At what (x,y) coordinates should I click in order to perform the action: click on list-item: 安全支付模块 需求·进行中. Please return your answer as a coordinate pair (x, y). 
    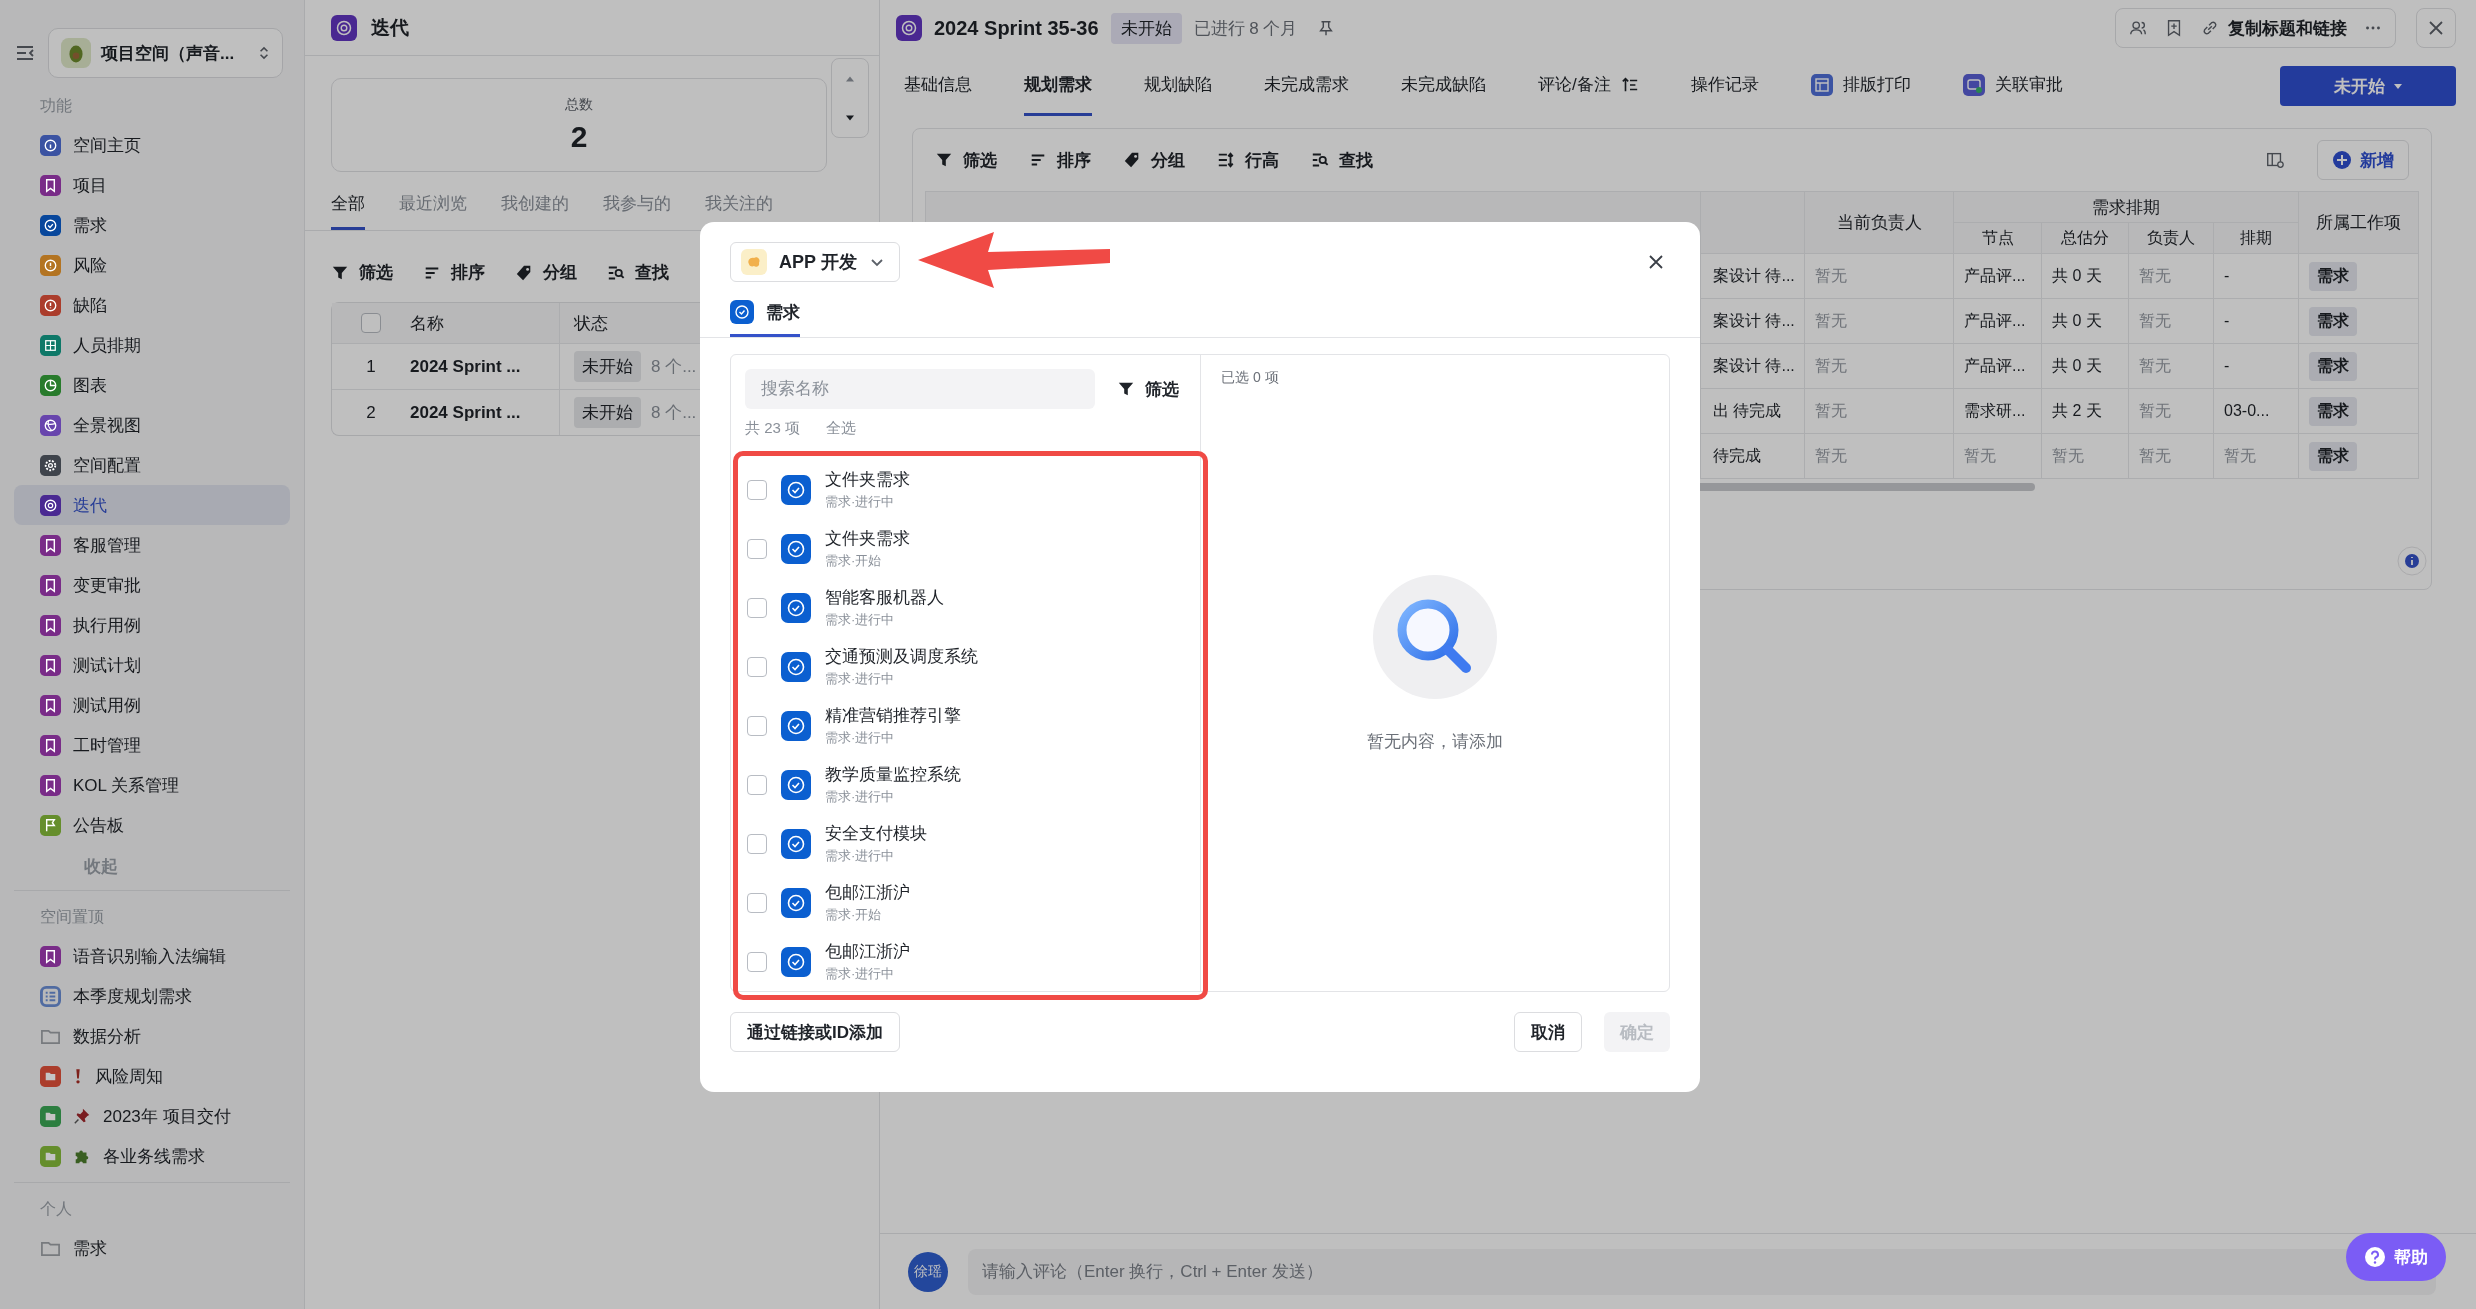
    Looking at the image, I should click on (965, 843).